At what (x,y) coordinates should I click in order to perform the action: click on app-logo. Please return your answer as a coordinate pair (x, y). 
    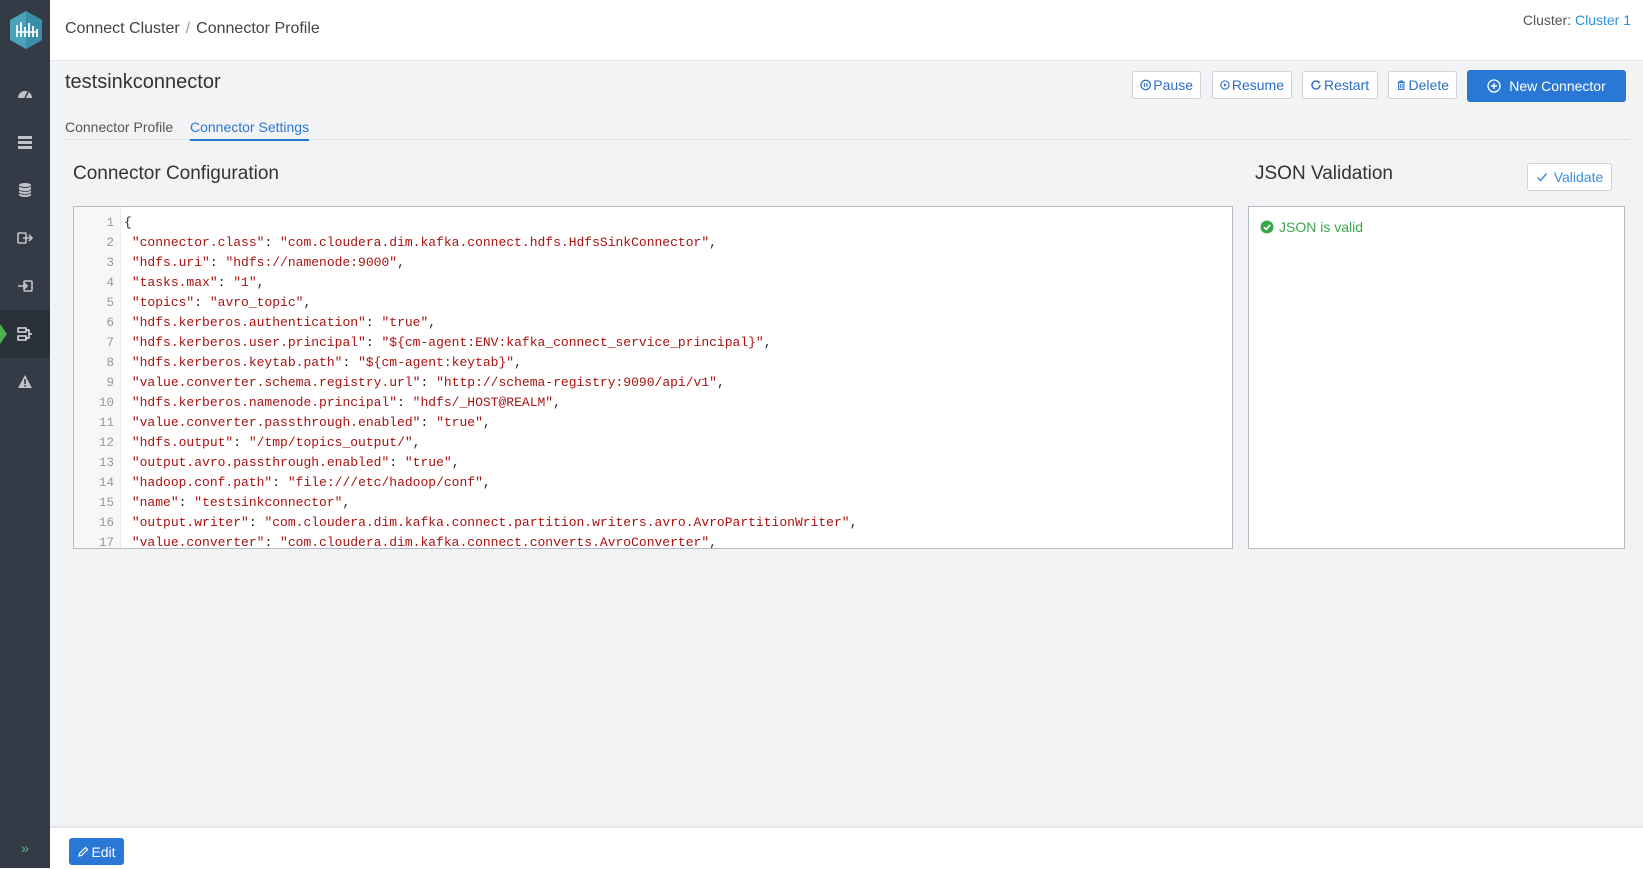
    Looking at the image, I should click on (26, 30).